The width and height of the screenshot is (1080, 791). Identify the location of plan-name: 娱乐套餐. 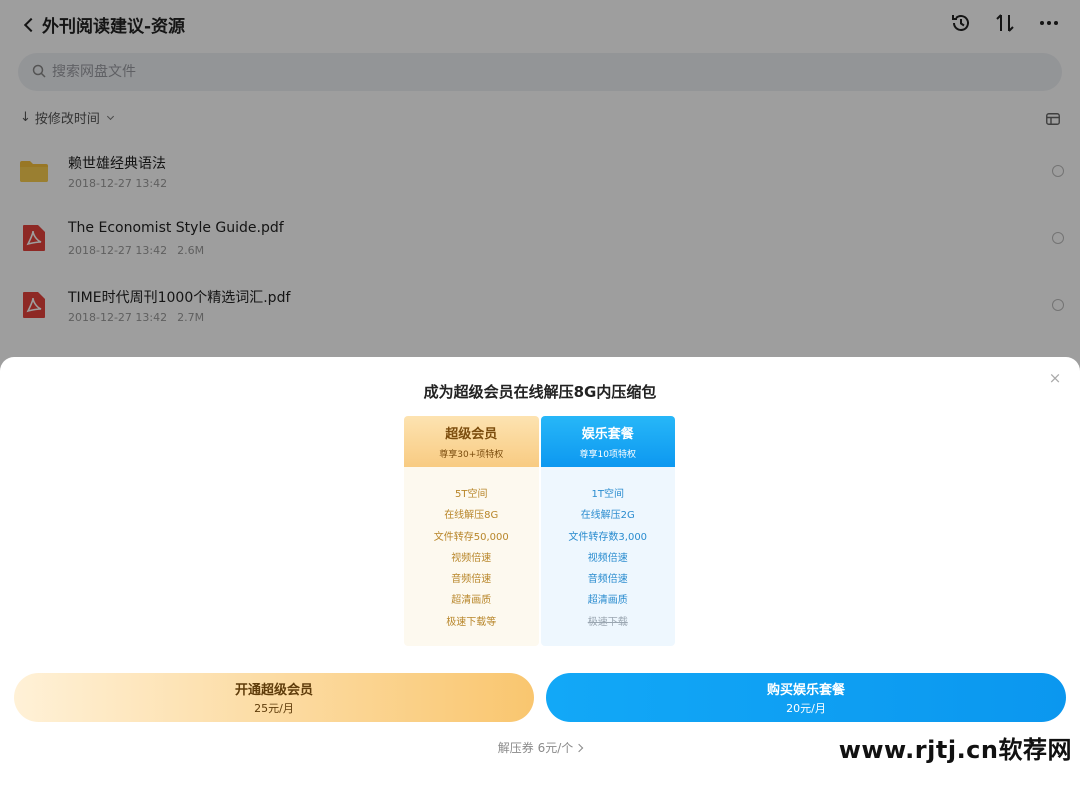
(607, 434).